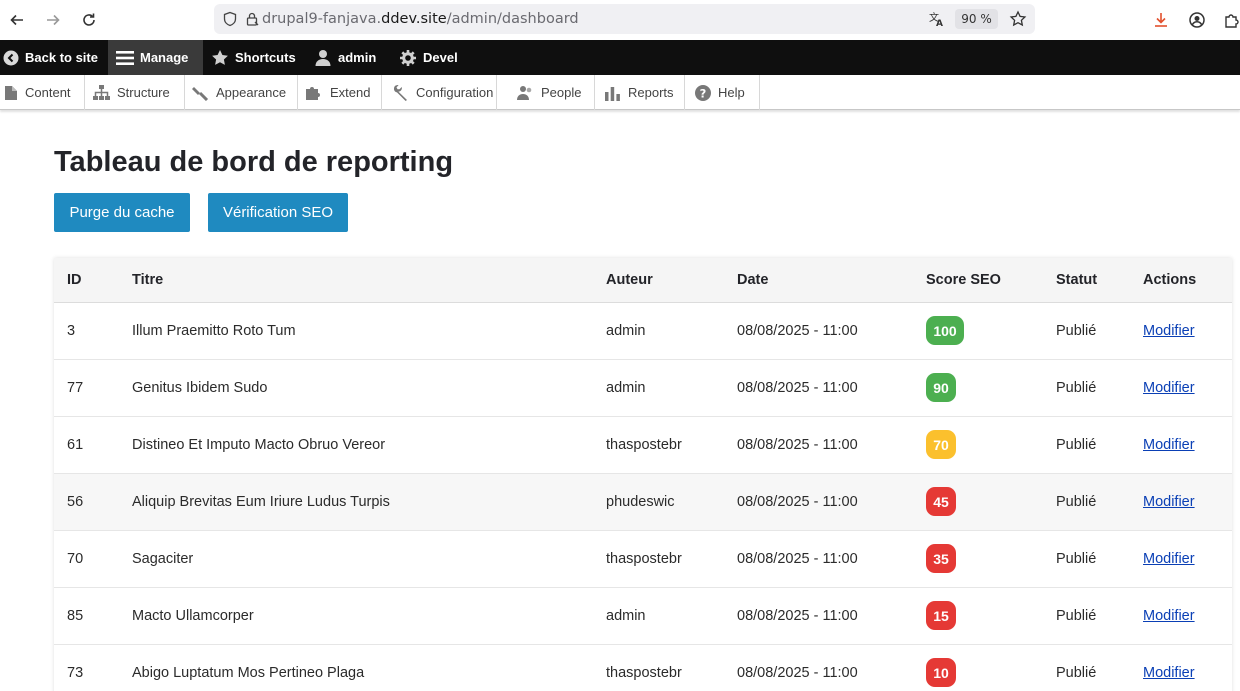 This screenshot has height=691, width=1240. I want to click on tab-shortcuts: Shortcuts, so click(253, 57).